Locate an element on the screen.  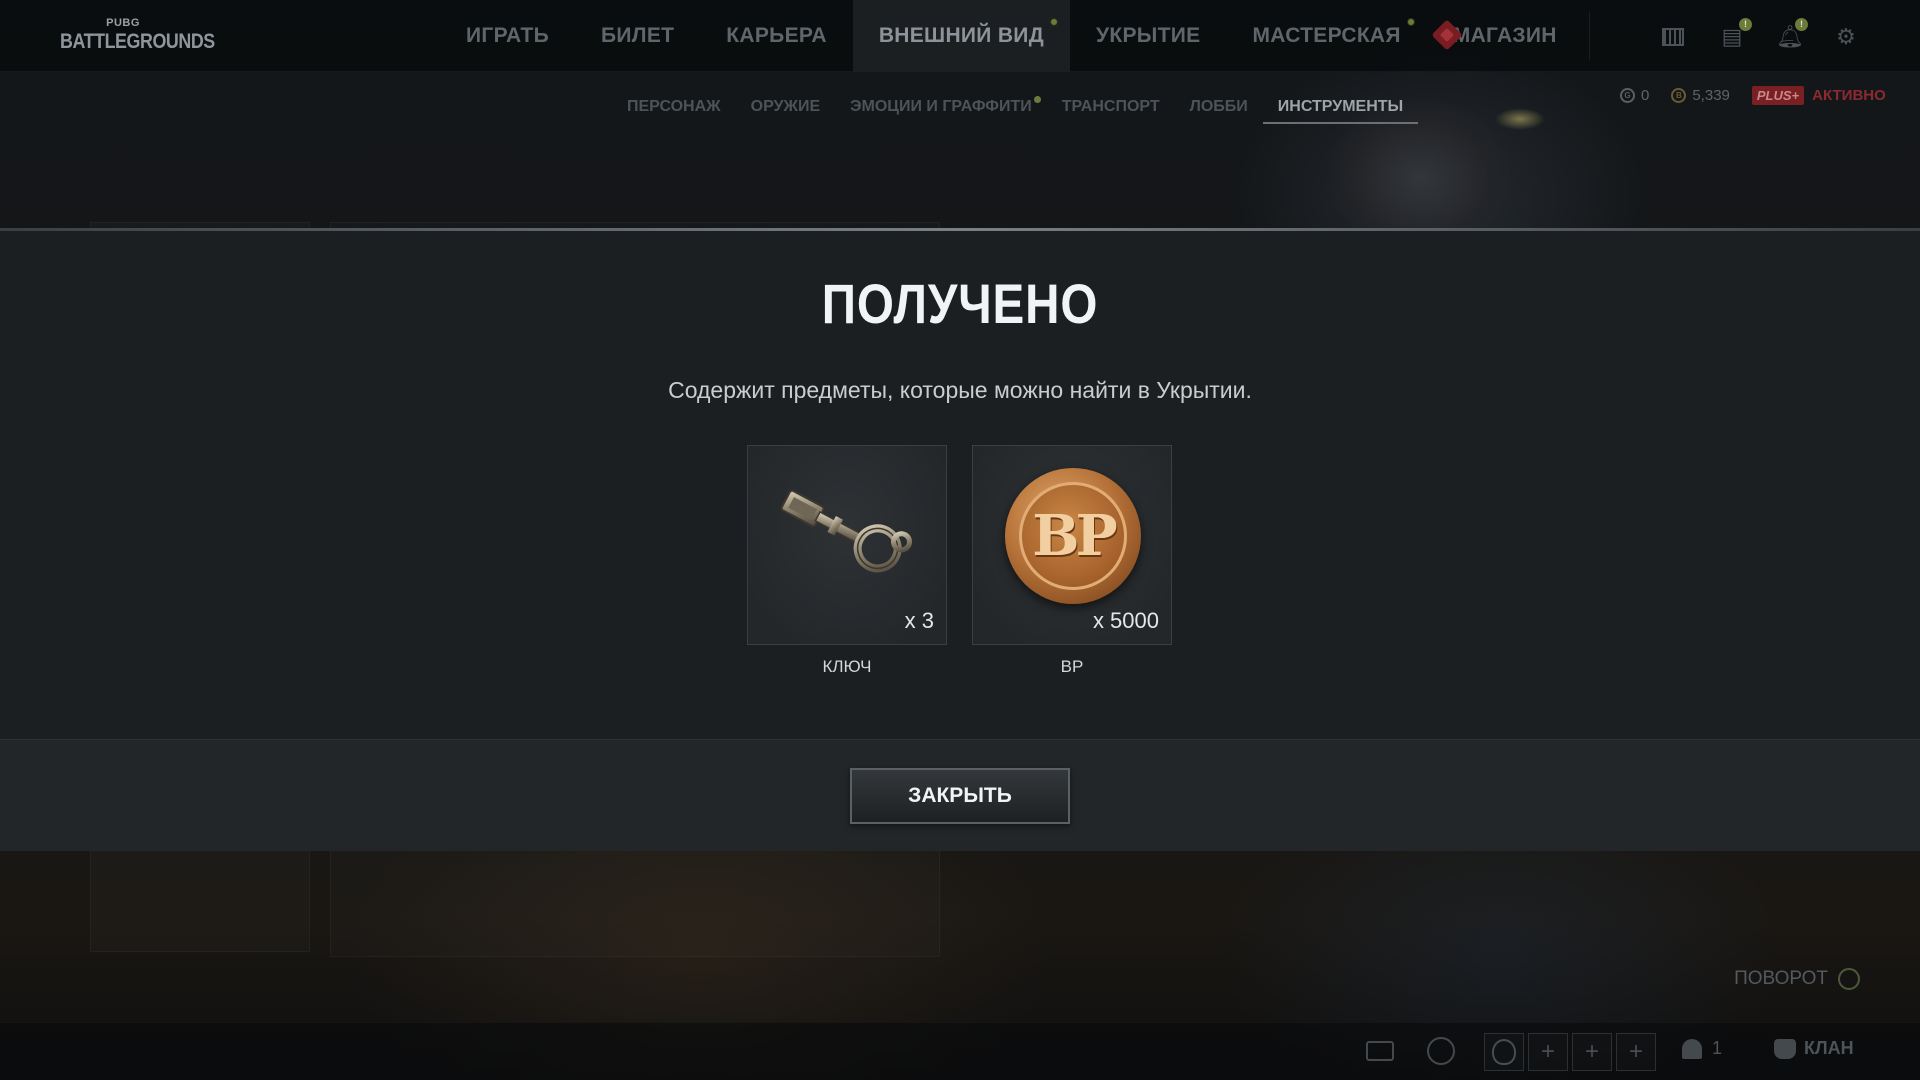
nav-play-label: ИГРАТЬ is located at coordinates (508, 35).